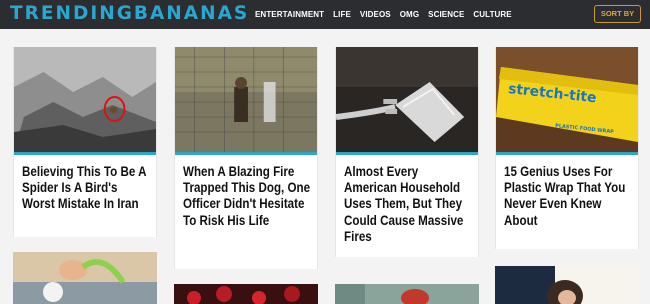 The height and width of the screenshot is (304, 650). I want to click on article-card-8-image, so click(567, 285).